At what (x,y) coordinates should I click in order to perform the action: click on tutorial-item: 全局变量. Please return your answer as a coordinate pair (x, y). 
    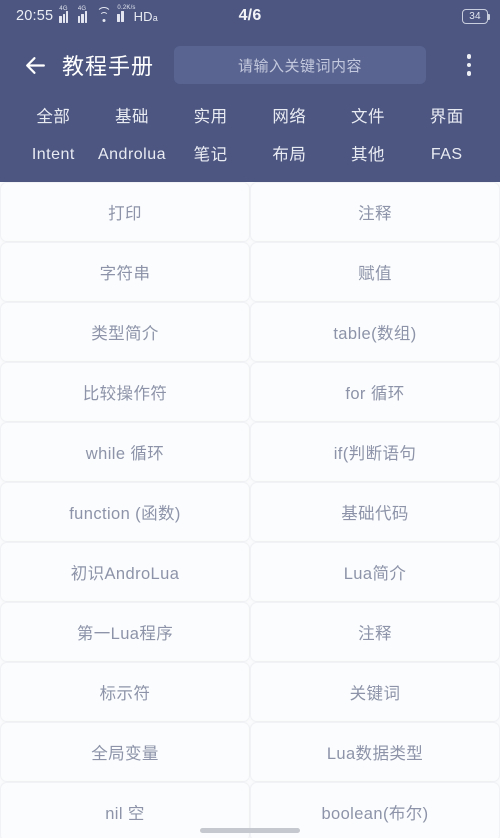
    Looking at the image, I should click on (125, 752).